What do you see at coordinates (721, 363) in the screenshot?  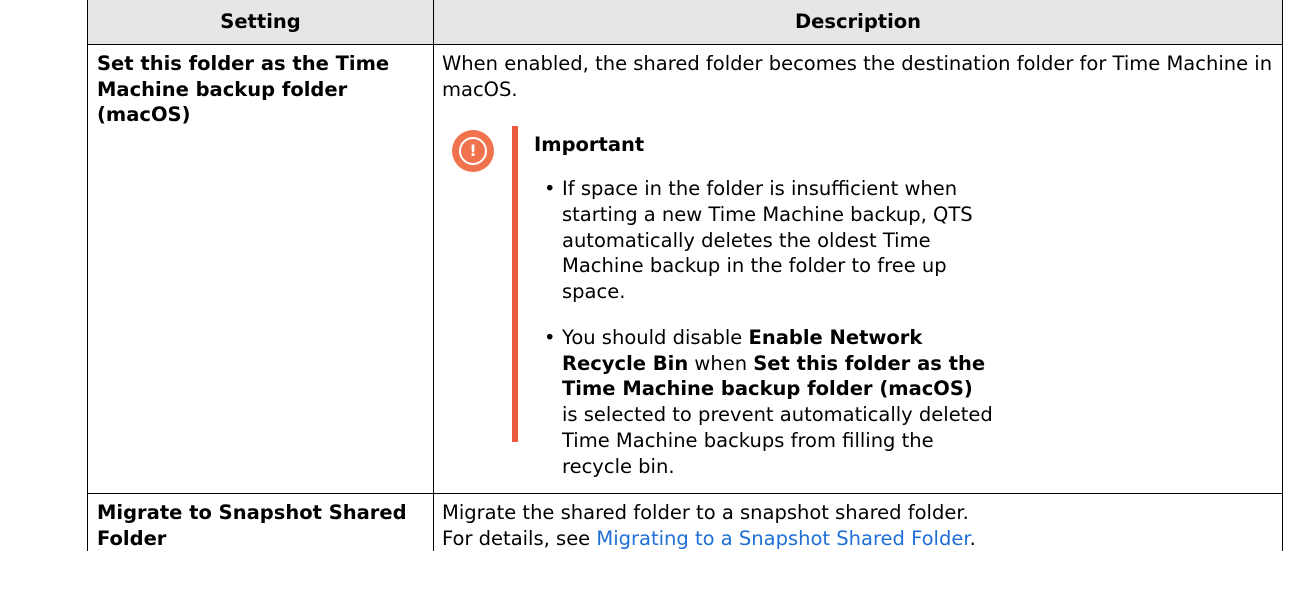 I see `list-item-text: when` at bounding box center [721, 363].